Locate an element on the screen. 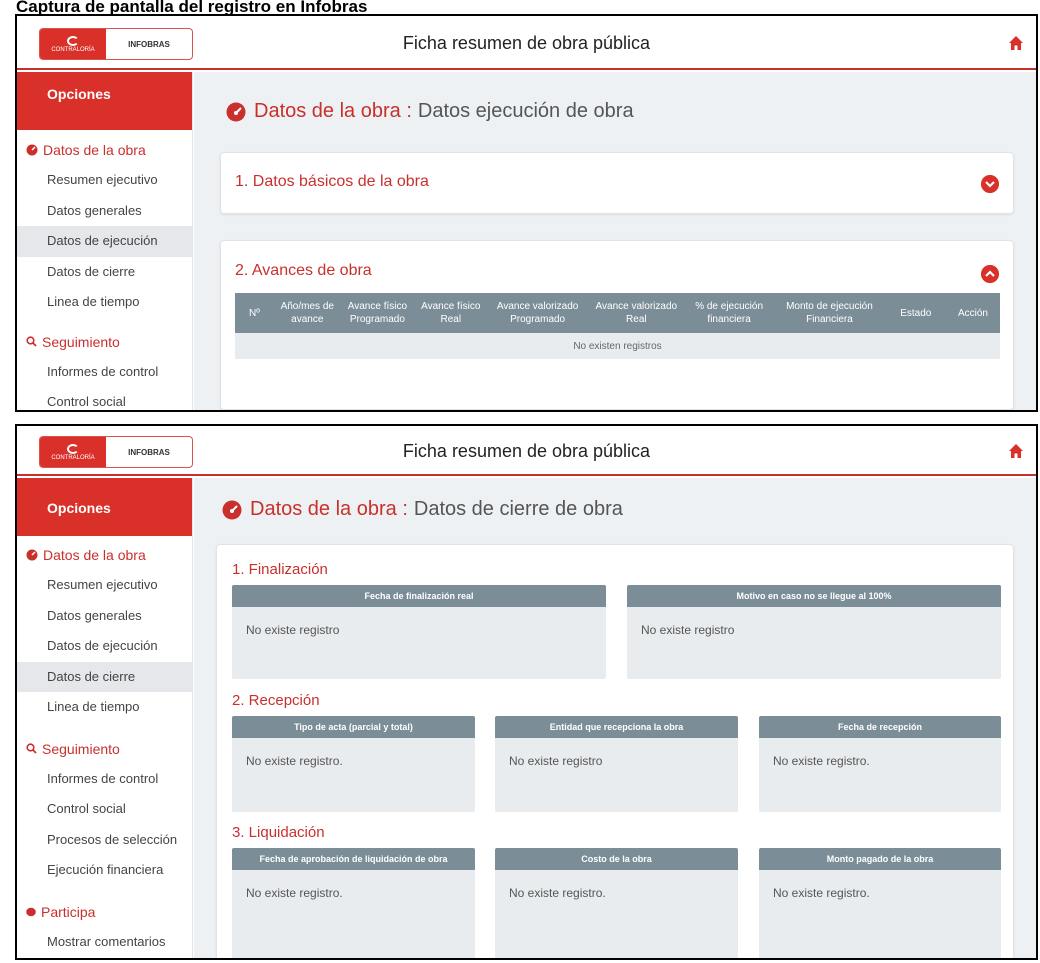  box-header: Monto pagado de la obra is located at coordinates (880, 859).